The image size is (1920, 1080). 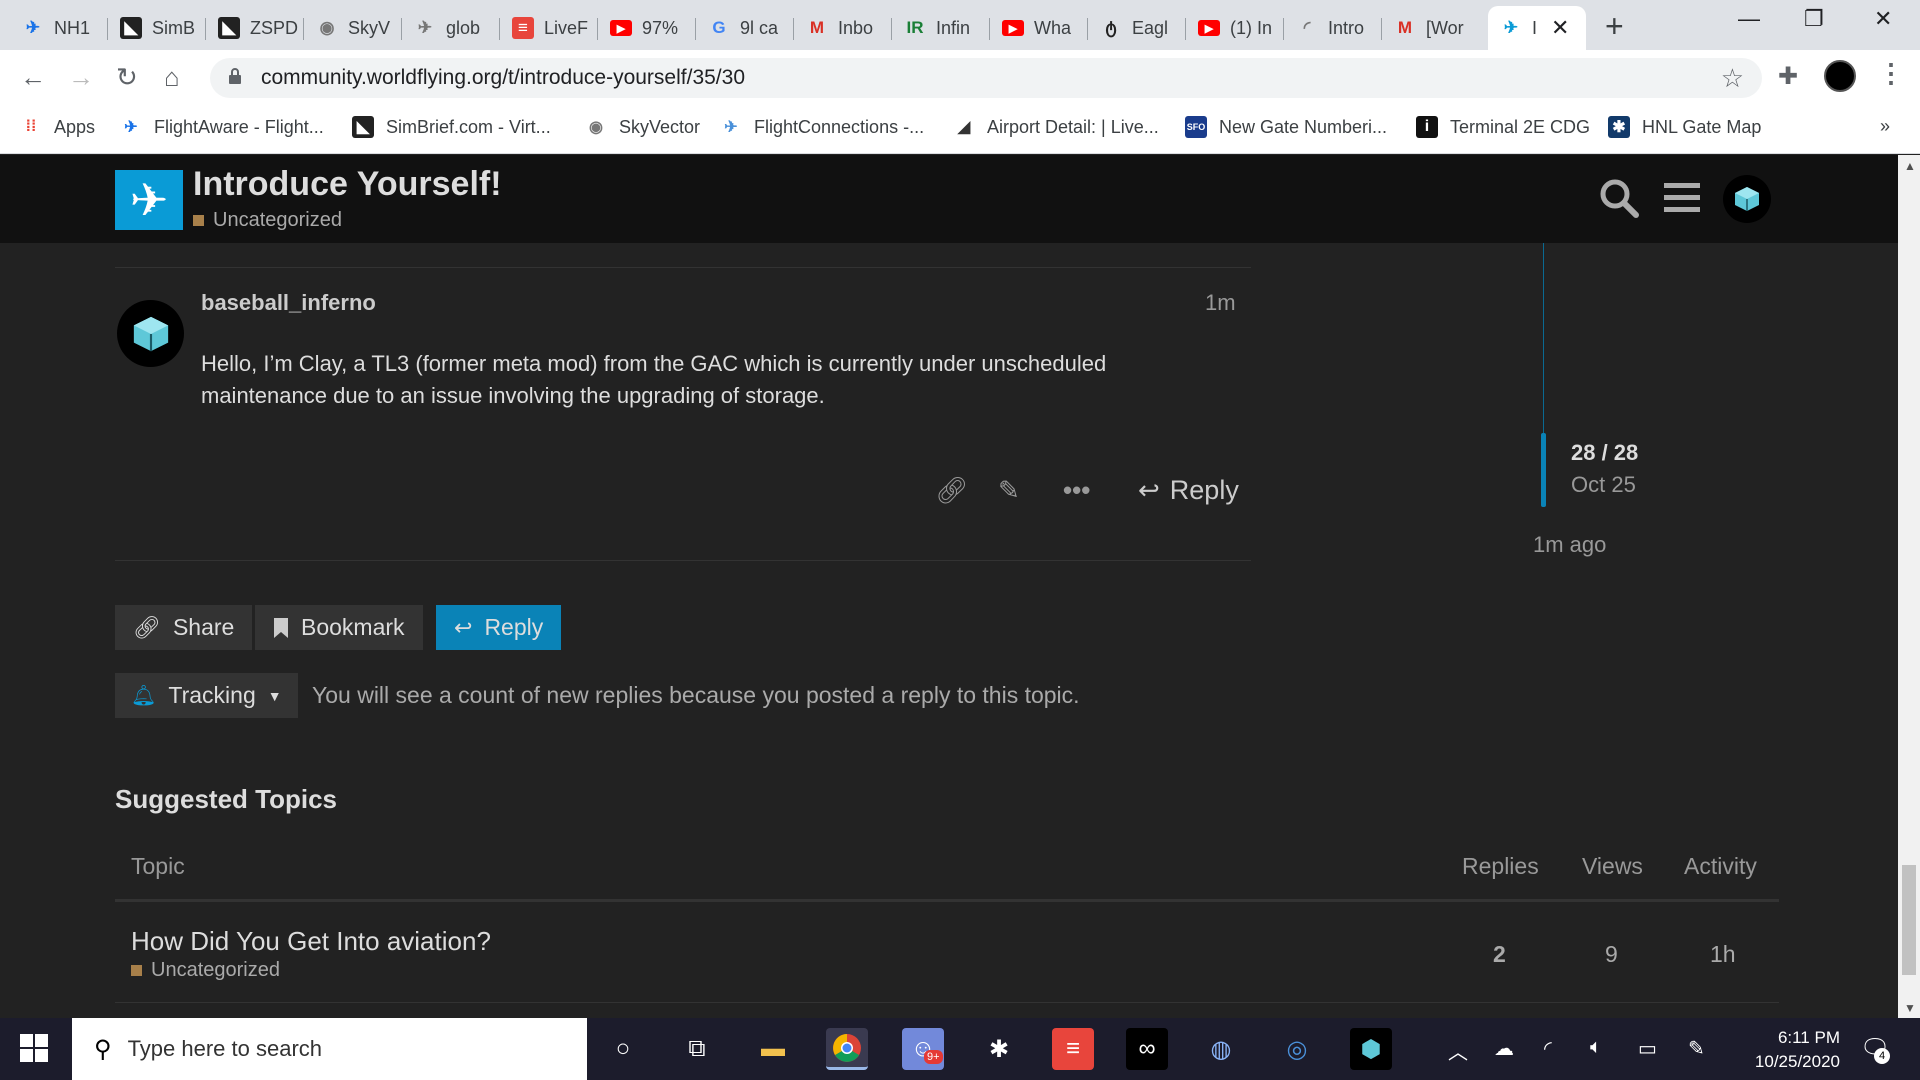 I want to click on timeline-last-activity: 1m ago, so click(x=1569, y=545).